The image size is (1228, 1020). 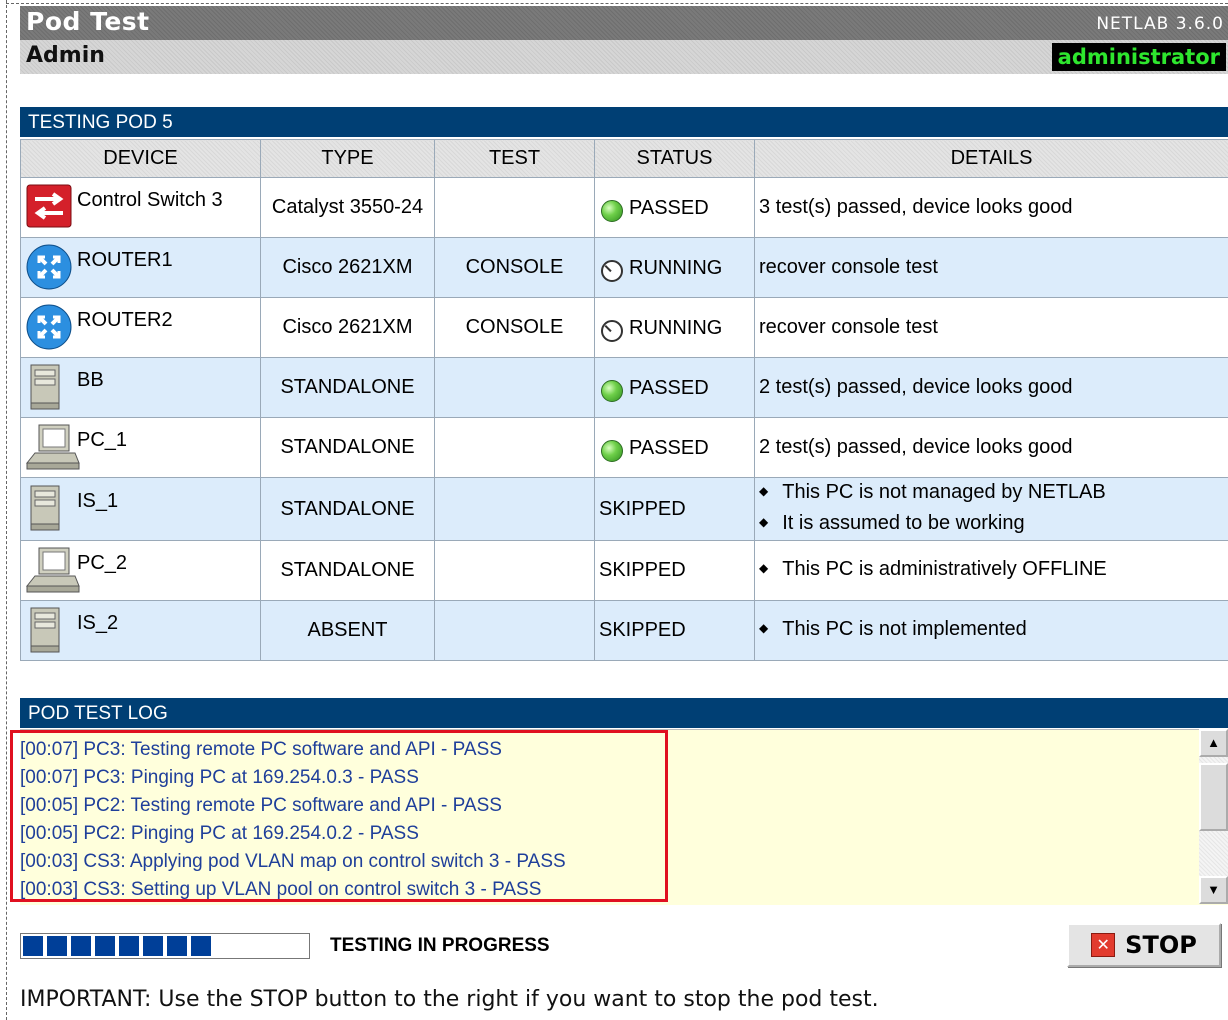 I want to click on device-name: Control Switch 3, so click(x=150, y=199).